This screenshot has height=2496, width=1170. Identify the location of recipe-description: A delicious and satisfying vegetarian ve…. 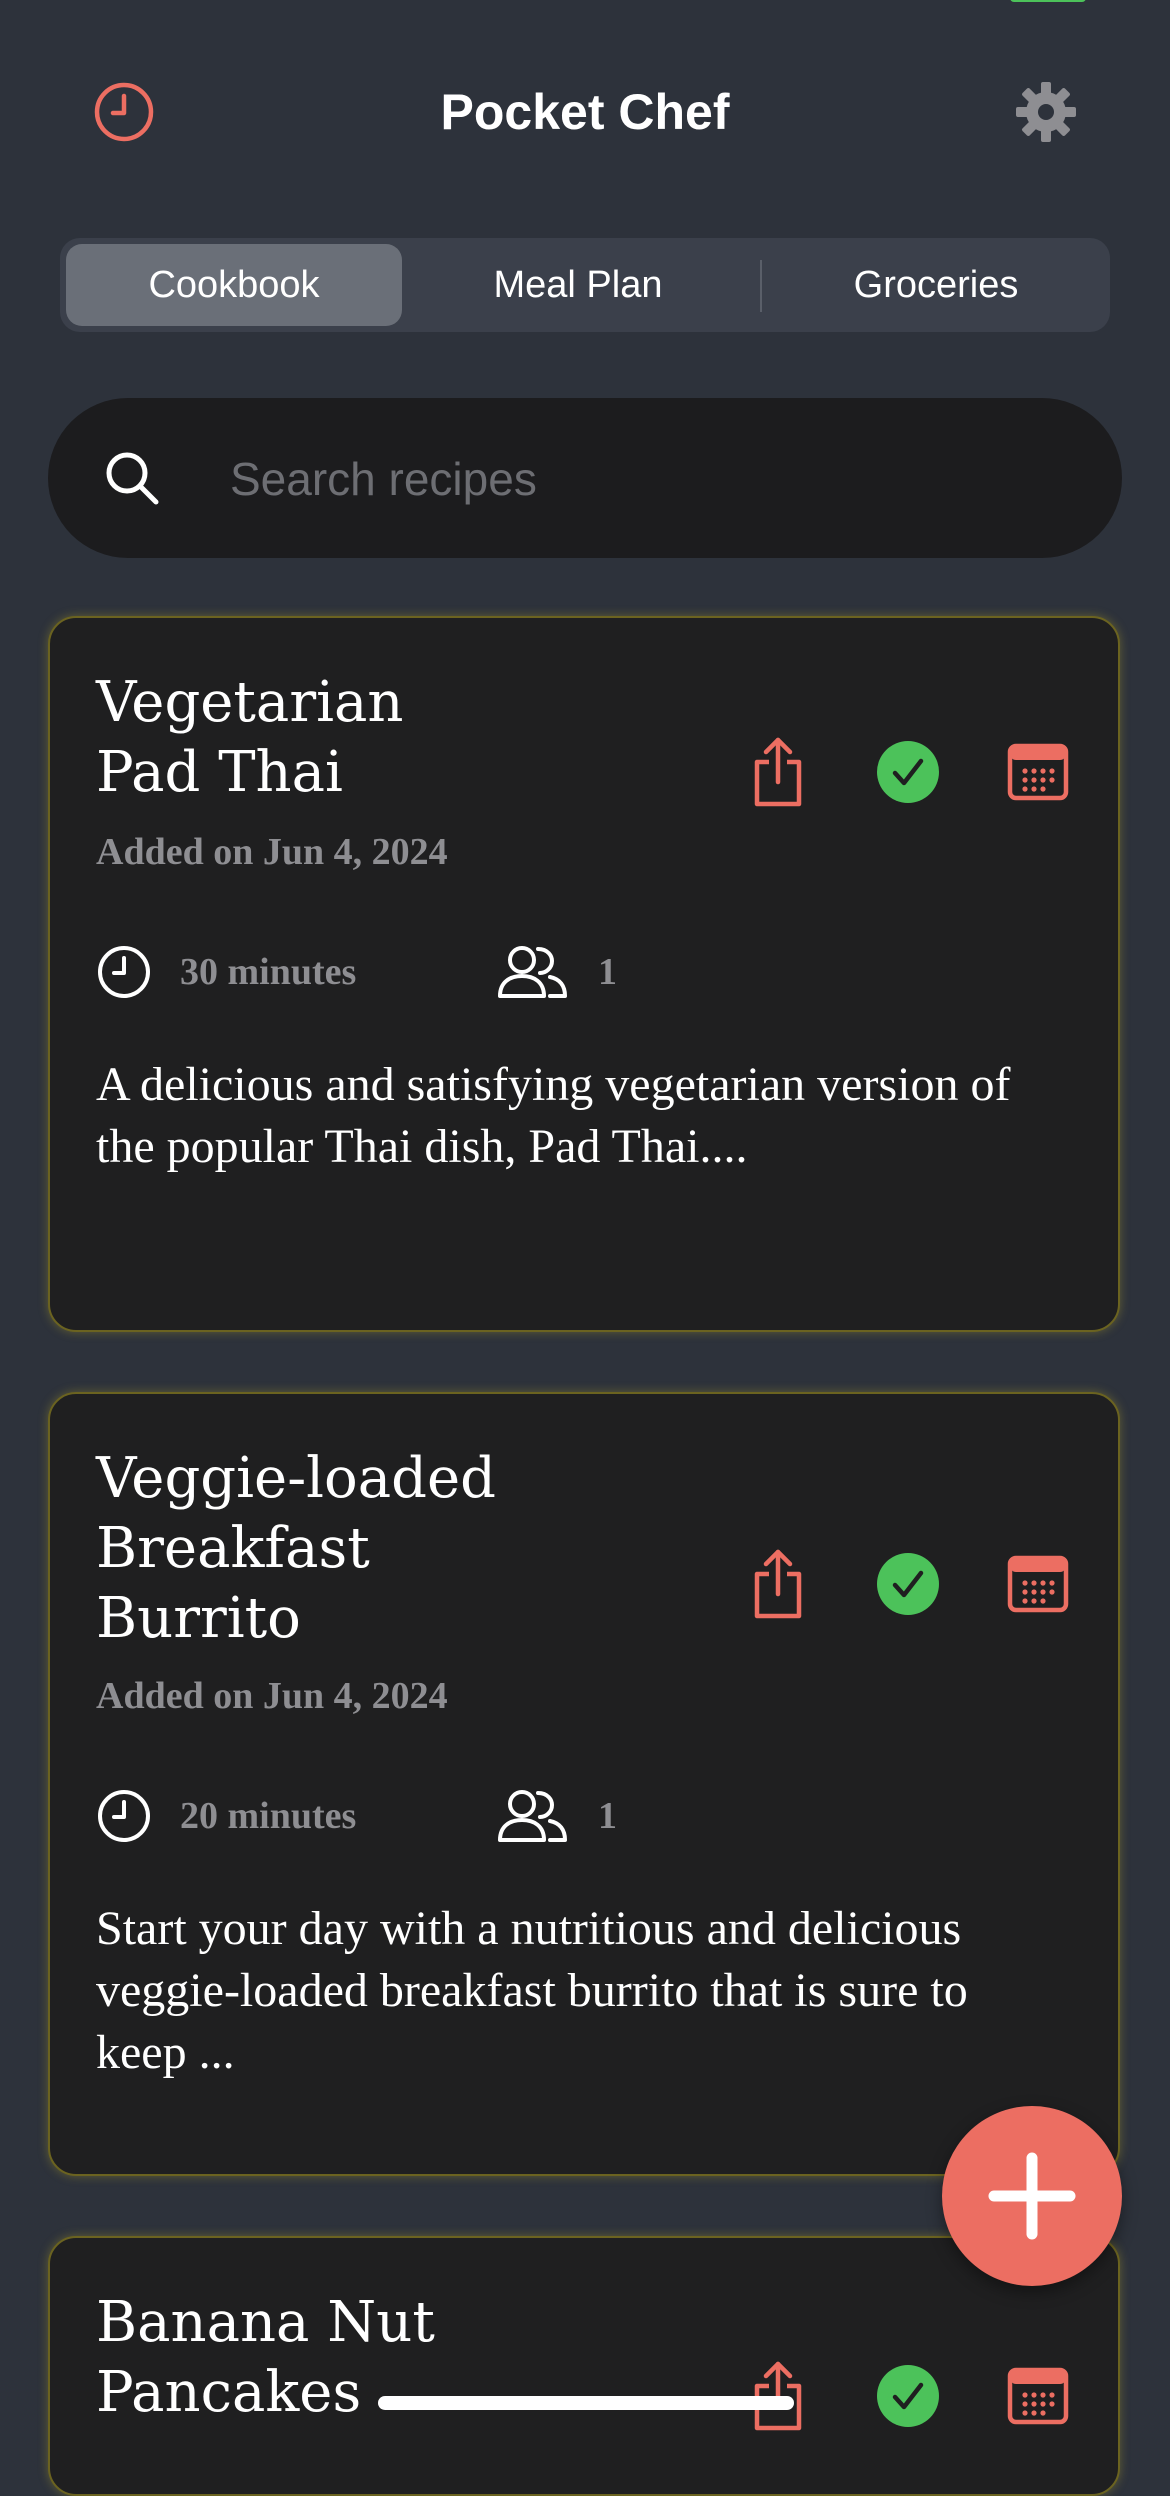
(553, 1115).